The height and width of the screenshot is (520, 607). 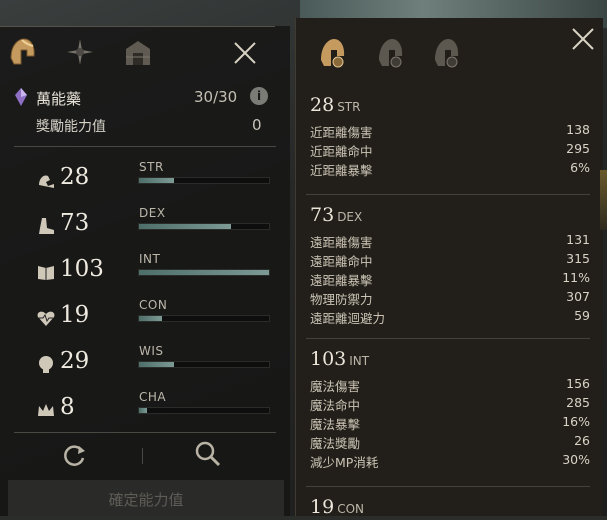 What do you see at coordinates (450, 404) in the screenshot?
I see `stat-detail-row: 魔法命中 285` at bounding box center [450, 404].